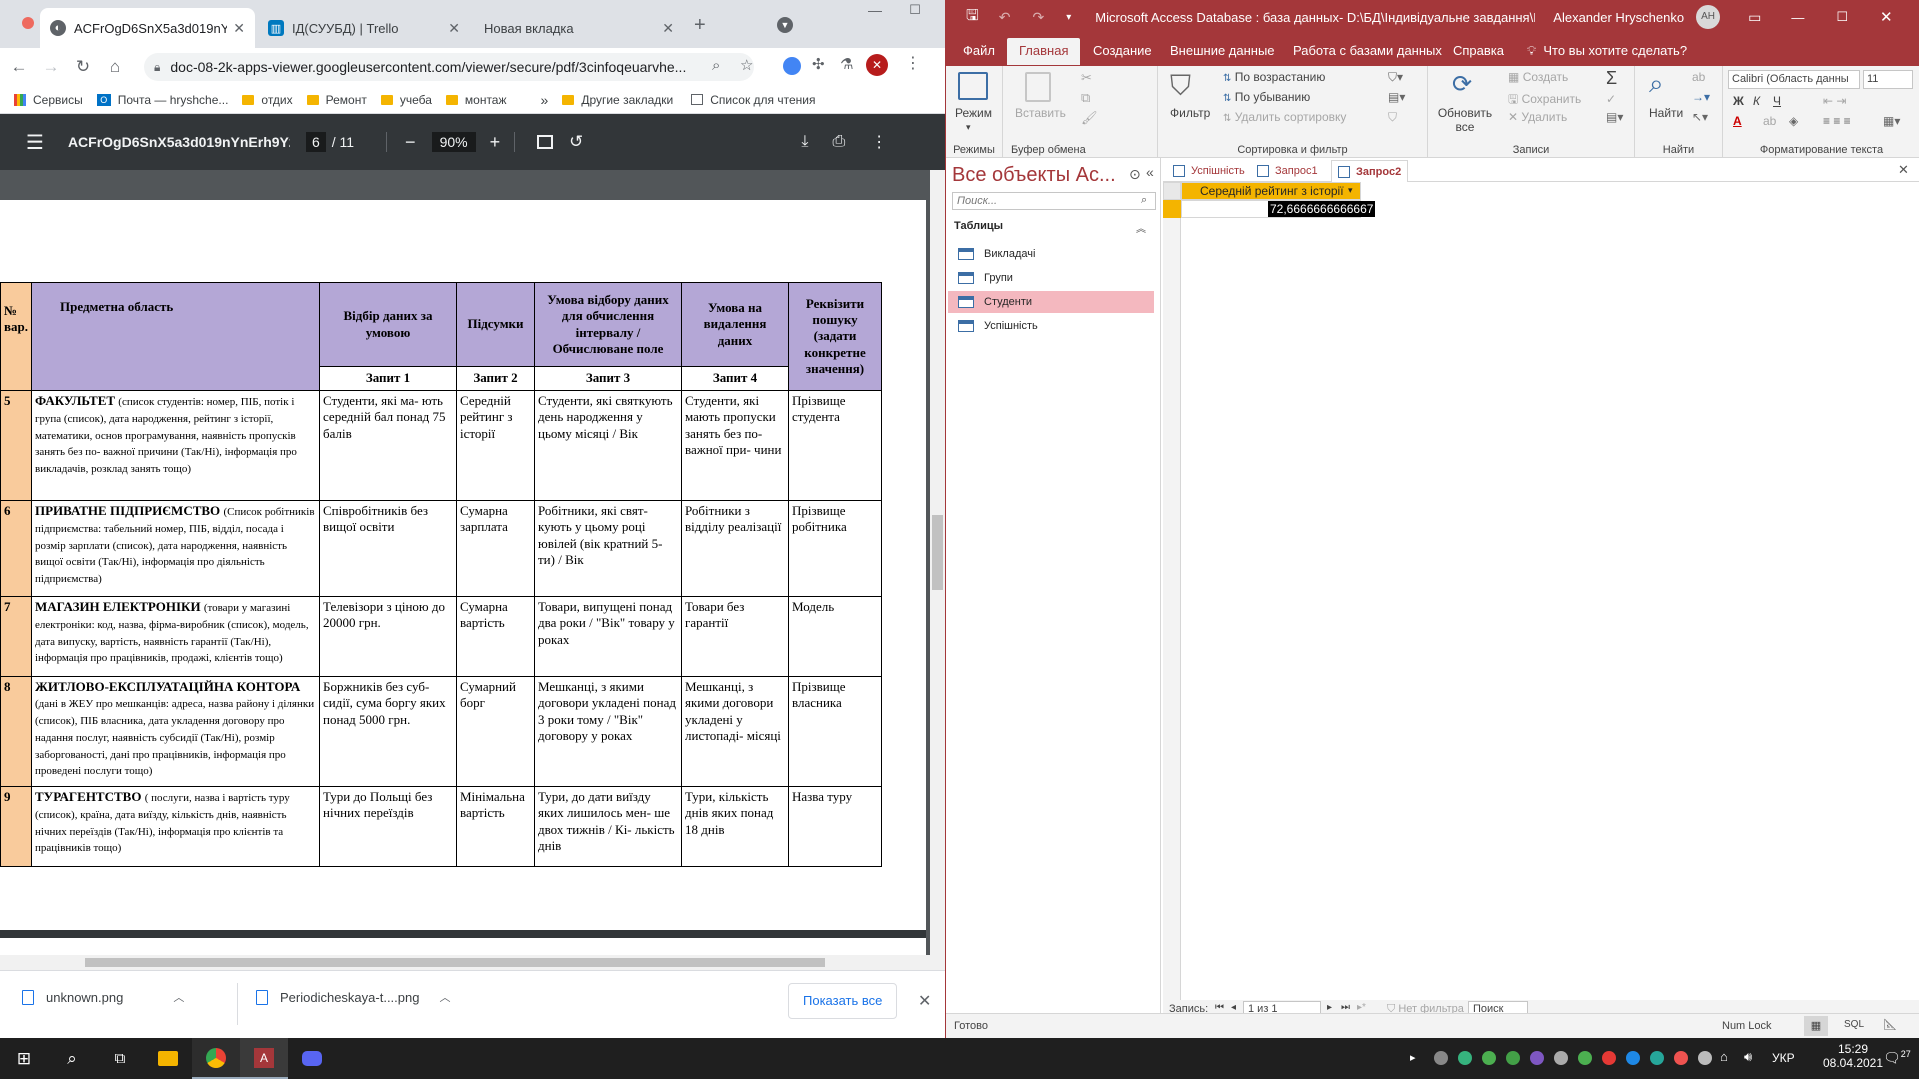 The height and width of the screenshot is (1079, 1919). What do you see at coordinates (1853, 1056) in the screenshot?
I see `clock: 15:29 08.04.2021` at bounding box center [1853, 1056].